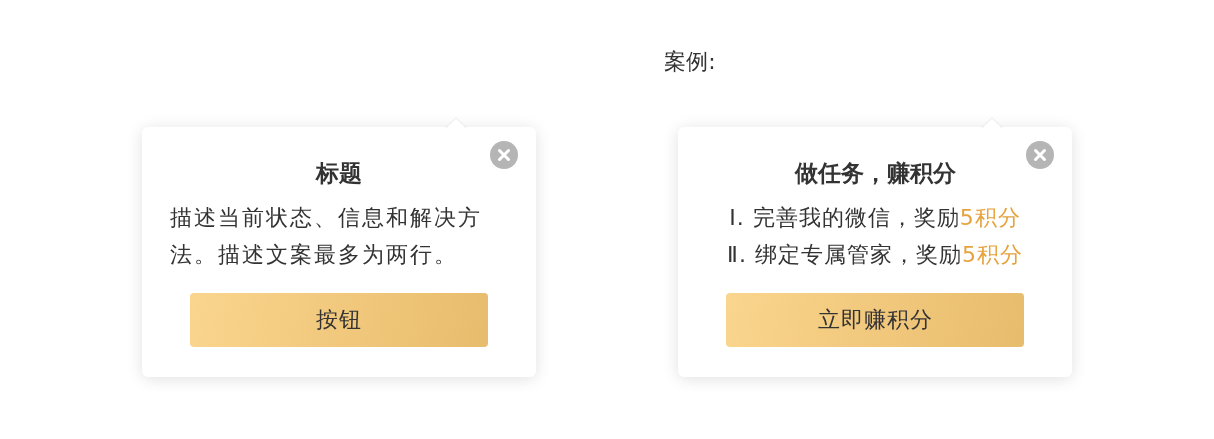 The width and height of the screenshot is (1214, 439). What do you see at coordinates (339, 173) in the screenshot?
I see `popover-title: 标题` at bounding box center [339, 173].